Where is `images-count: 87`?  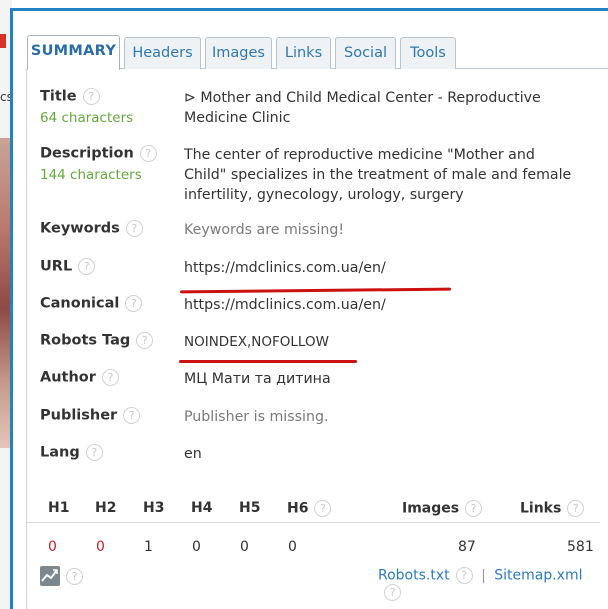
images-count: 87 is located at coordinates (467, 547).